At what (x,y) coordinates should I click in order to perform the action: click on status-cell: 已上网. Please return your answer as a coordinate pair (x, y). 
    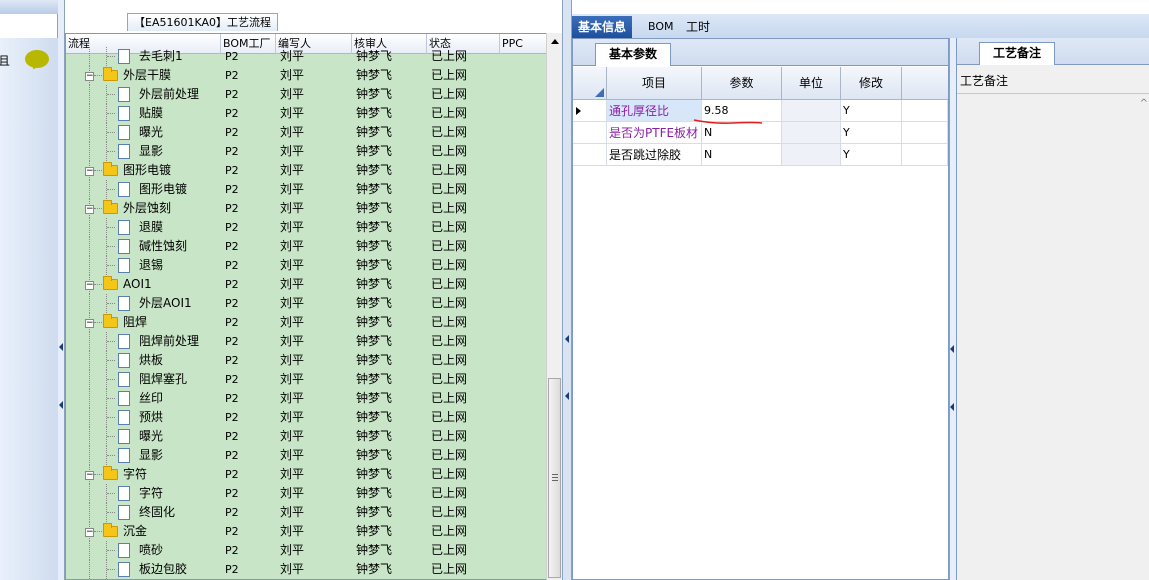
    Looking at the image, I should click on (449, 94).